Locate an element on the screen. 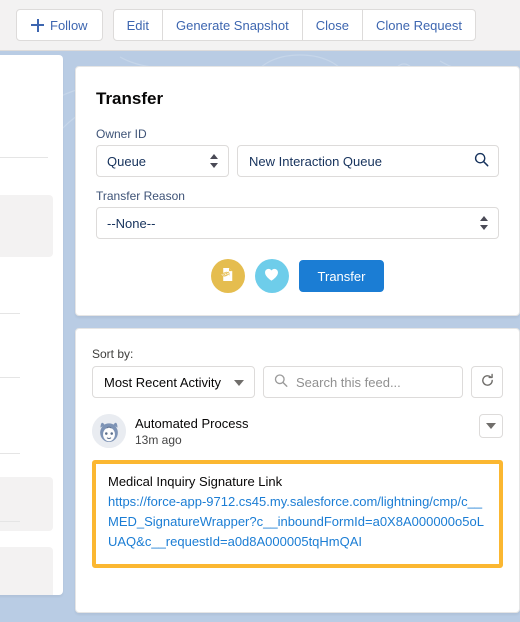 Image resolution: width=520 pixels, height=622 pixels. feed-sort-select: Most Recent Activity is located at coordinates (173, 382).